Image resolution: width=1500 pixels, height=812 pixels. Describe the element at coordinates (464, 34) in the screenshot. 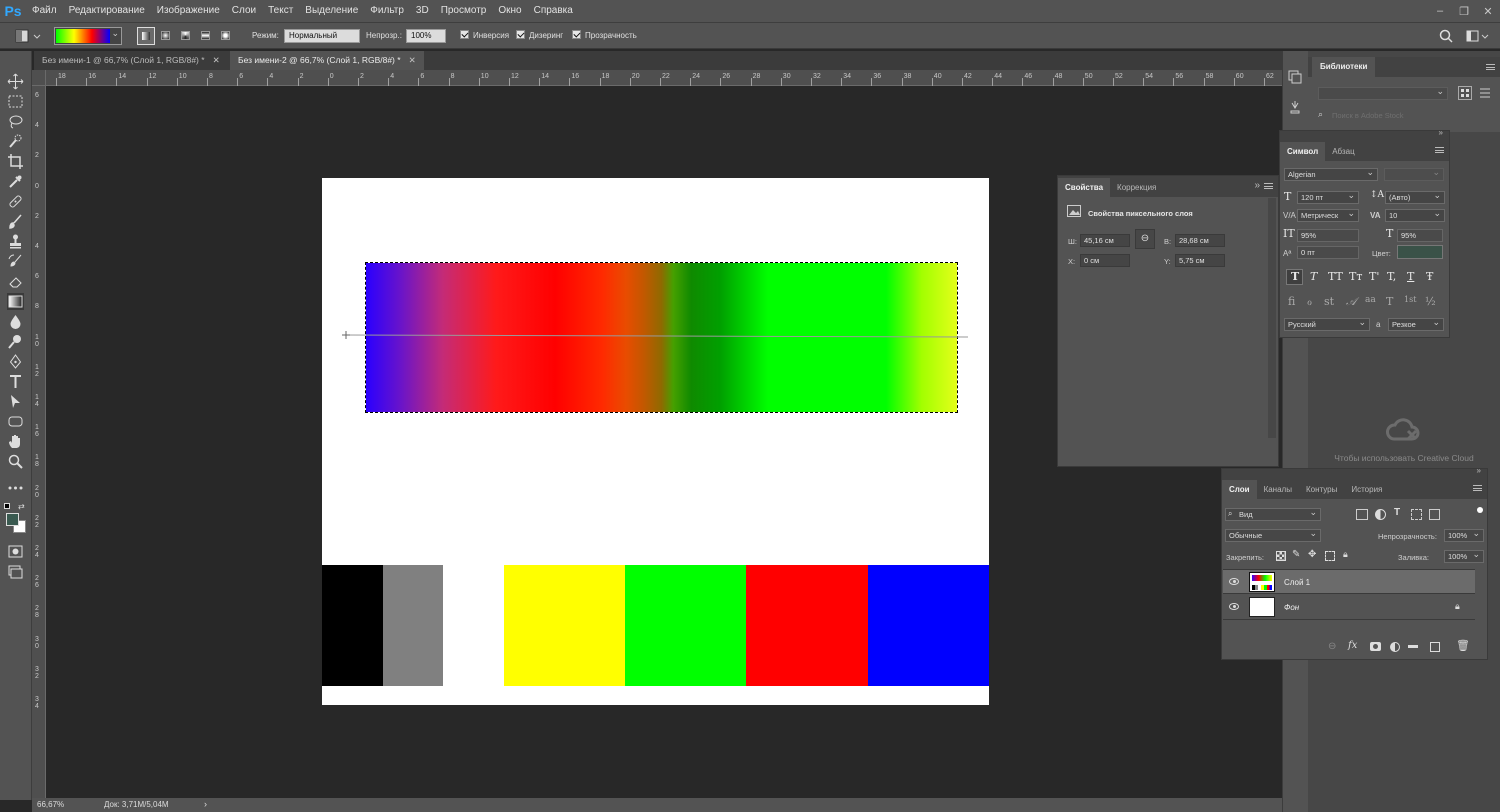

I see `inverse-checkbox` at that location.